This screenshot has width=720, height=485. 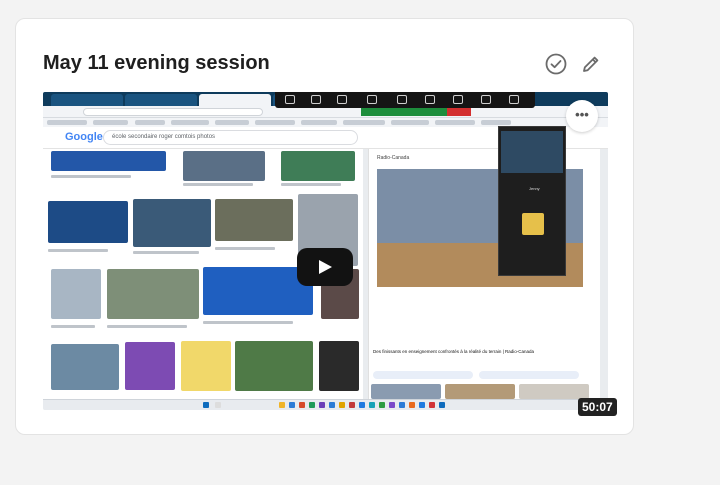 What do you see at coordinates (393, 158) in the screenshot?
I see `preview-source: Radio-Canada` at bounding box center [393, 158].